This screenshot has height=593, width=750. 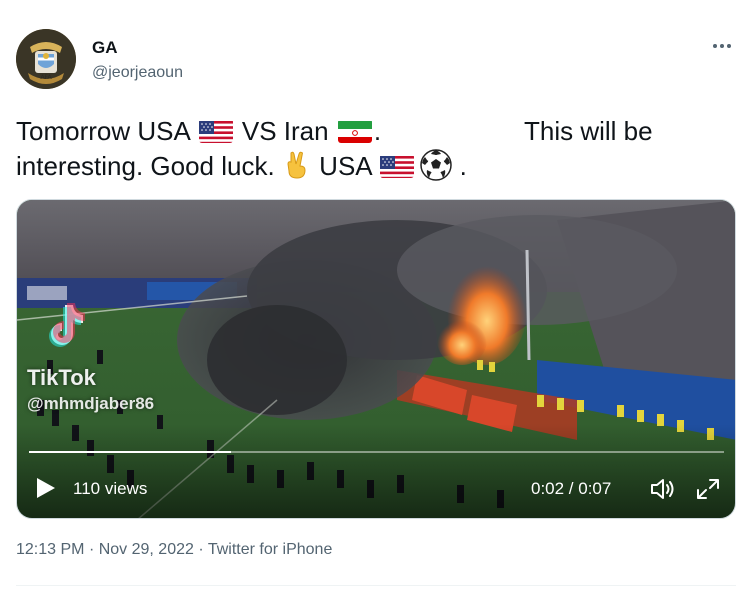 What do you see at coordinates (105, 48) in the screenshot?
I see `author-name: GA` at bounding box center [105, 48].